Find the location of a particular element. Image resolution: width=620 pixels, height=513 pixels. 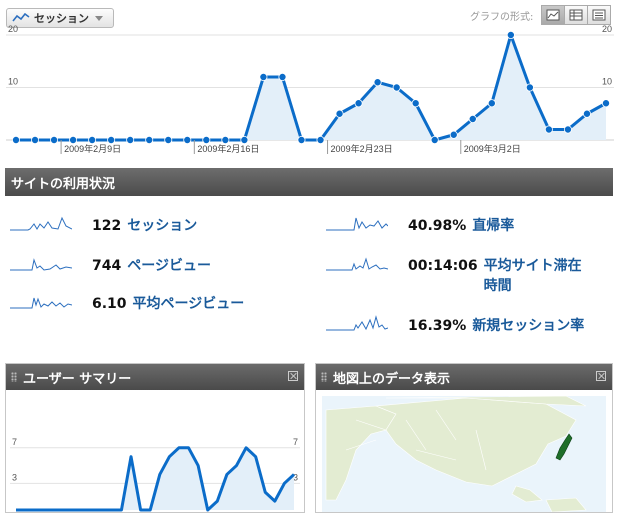

y-tick-label-right: 10 is located at coordinates (607, 82).